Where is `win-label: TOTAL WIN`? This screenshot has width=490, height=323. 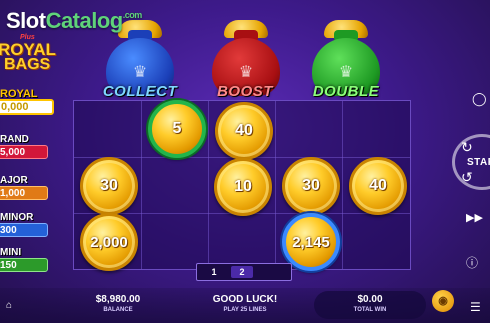
win-label: TOTAL WIN is located at coordinates (370, 310).